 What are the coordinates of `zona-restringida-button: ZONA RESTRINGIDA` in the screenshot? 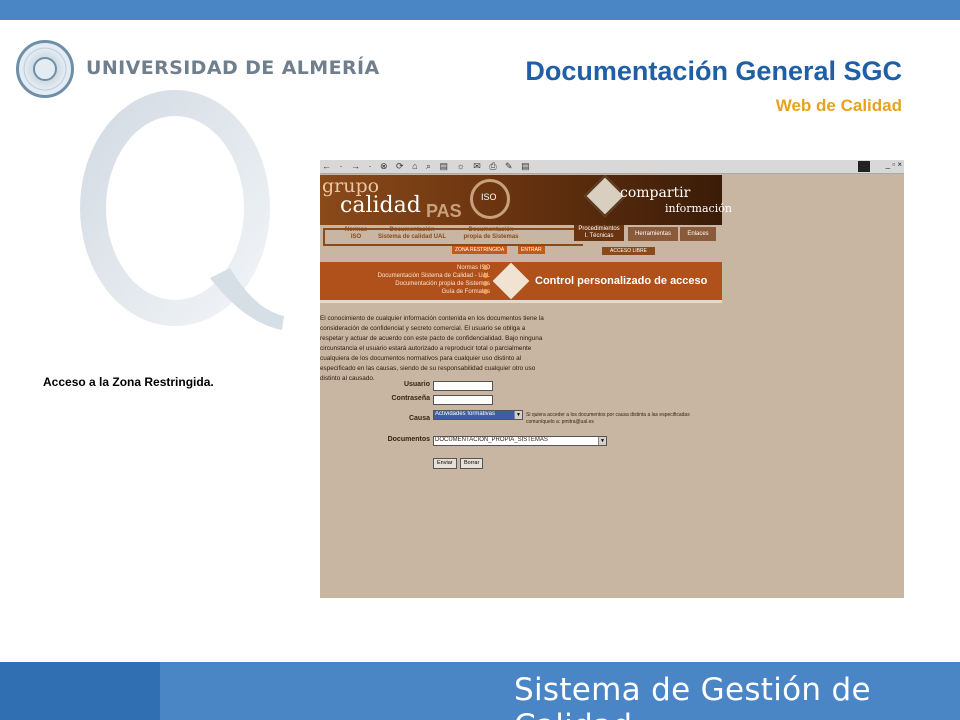 It's located at (480, 250).